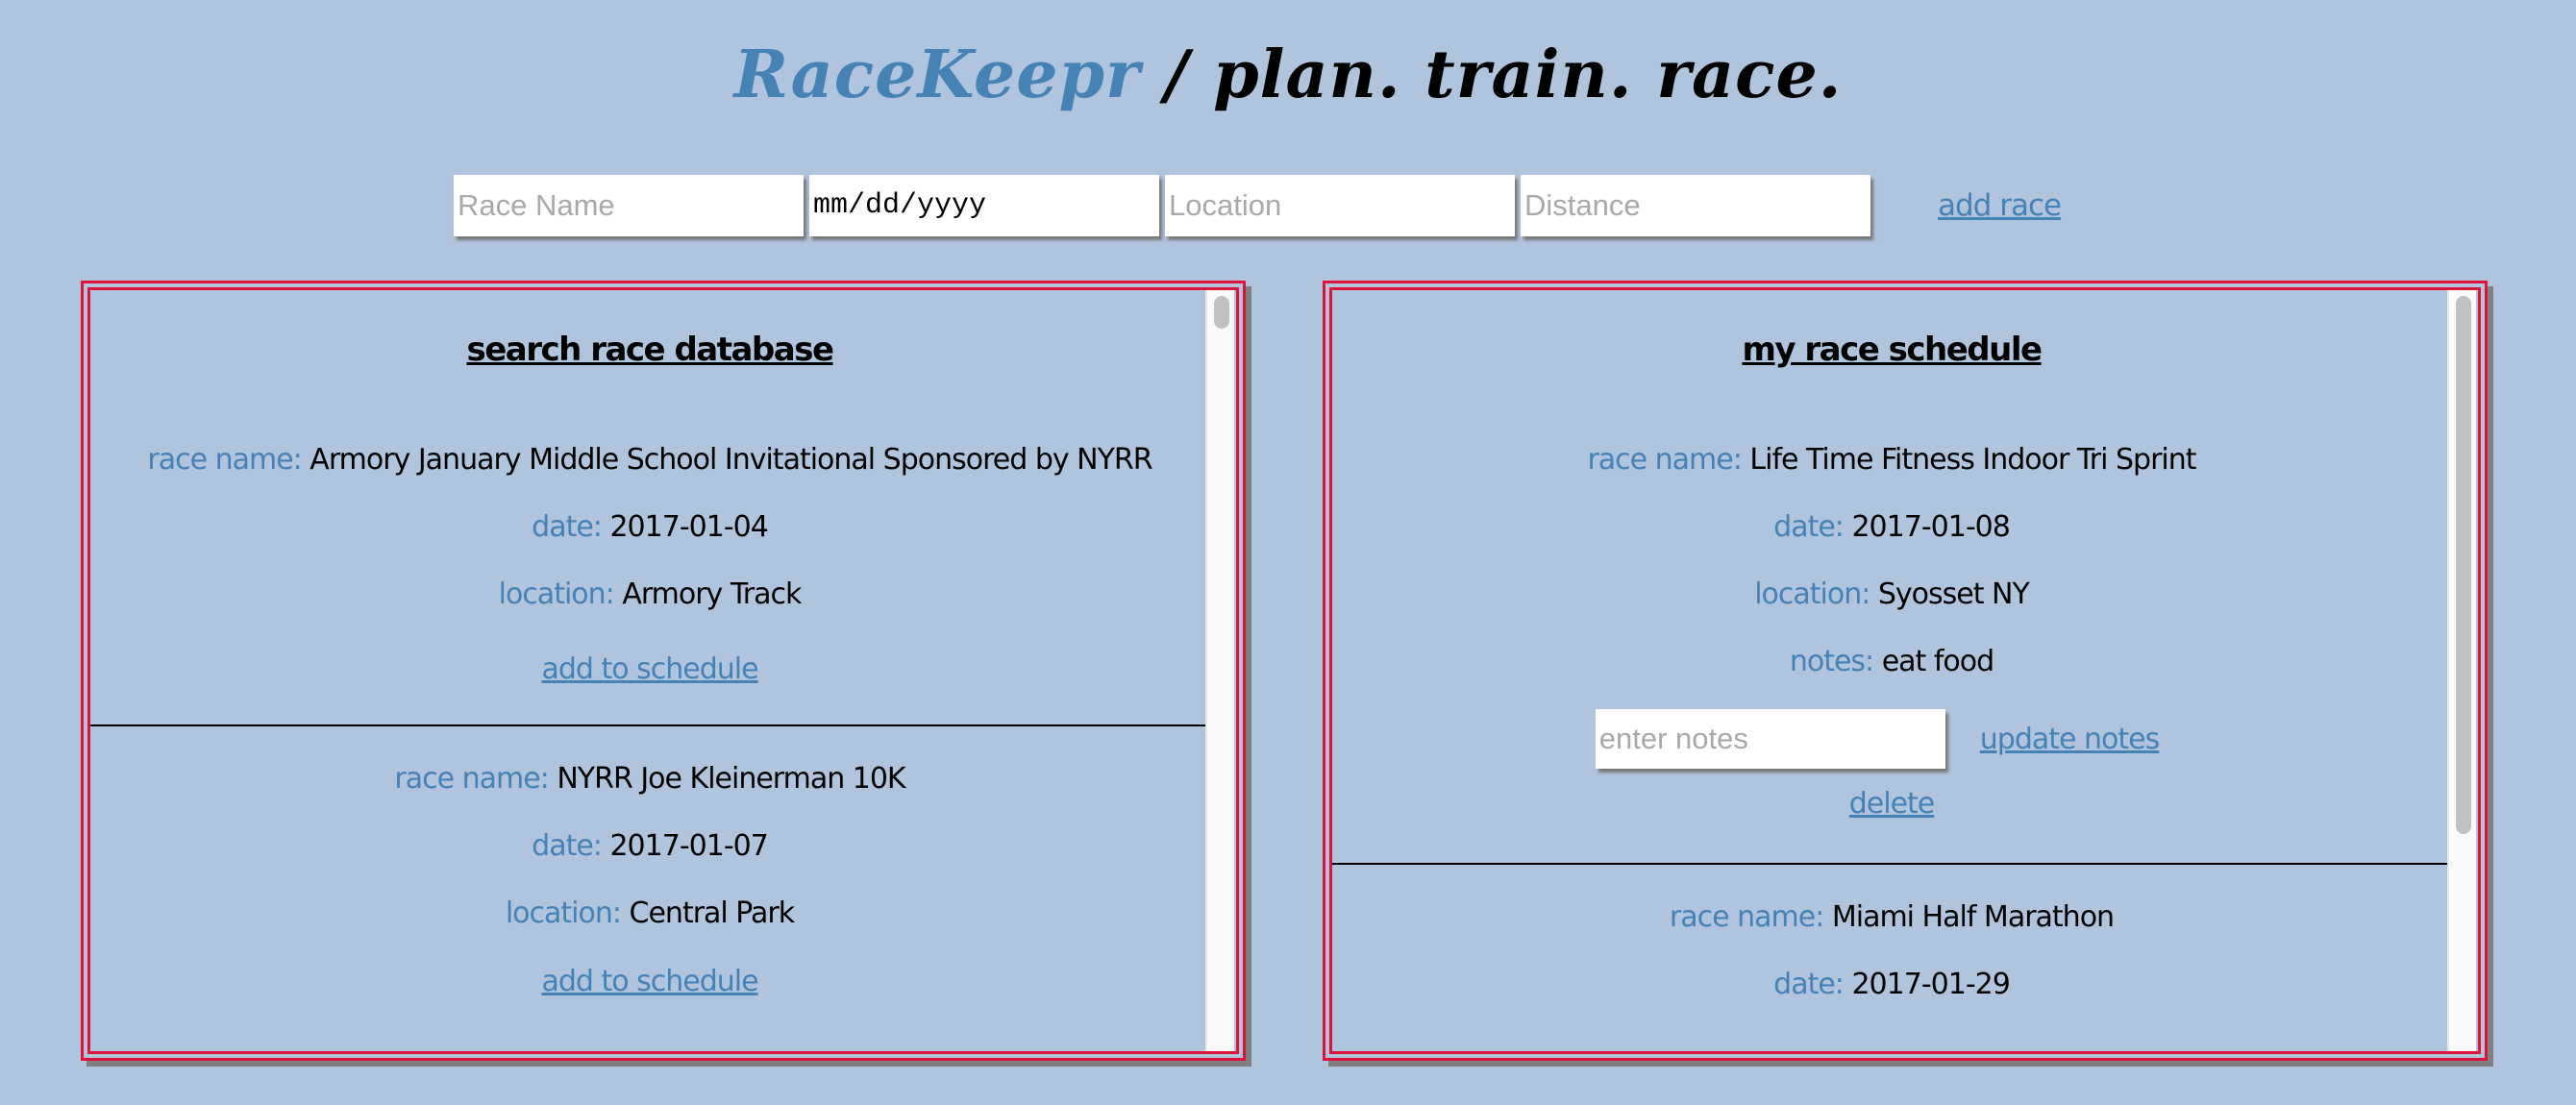 This screenshot has height=1105, width=2576. I want to click on date-value: 2017-01-04, so click(689, 527).